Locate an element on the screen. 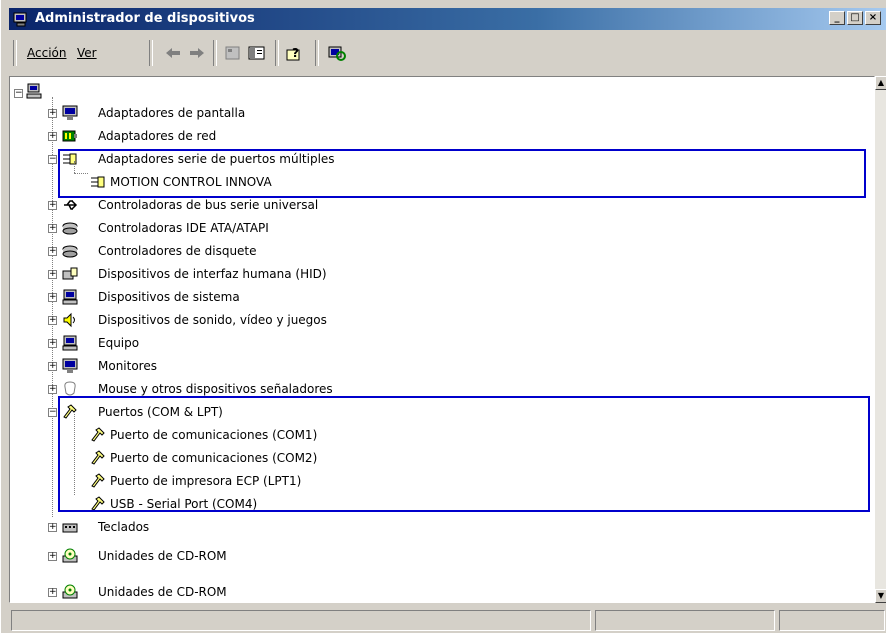 Image resolution: width=886 pixels, height=633 pixels. forward-arrow-icon is located at coordinates (197, 53).